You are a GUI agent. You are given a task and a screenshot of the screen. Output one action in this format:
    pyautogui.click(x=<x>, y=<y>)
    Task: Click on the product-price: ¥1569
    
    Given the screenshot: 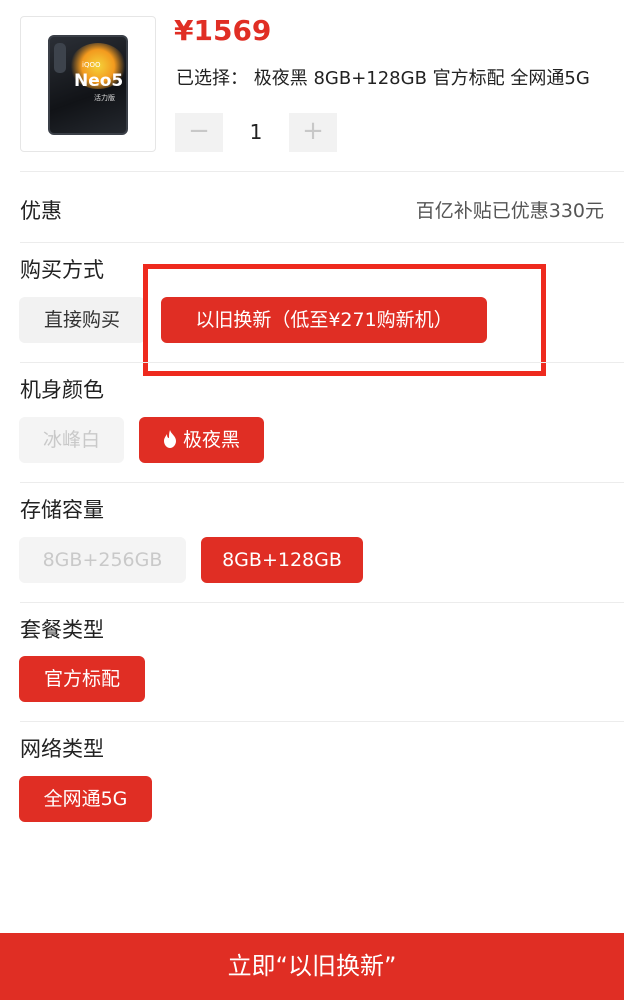 What is the action you would take?
    pyautogui.click(x=223, y=30)
    